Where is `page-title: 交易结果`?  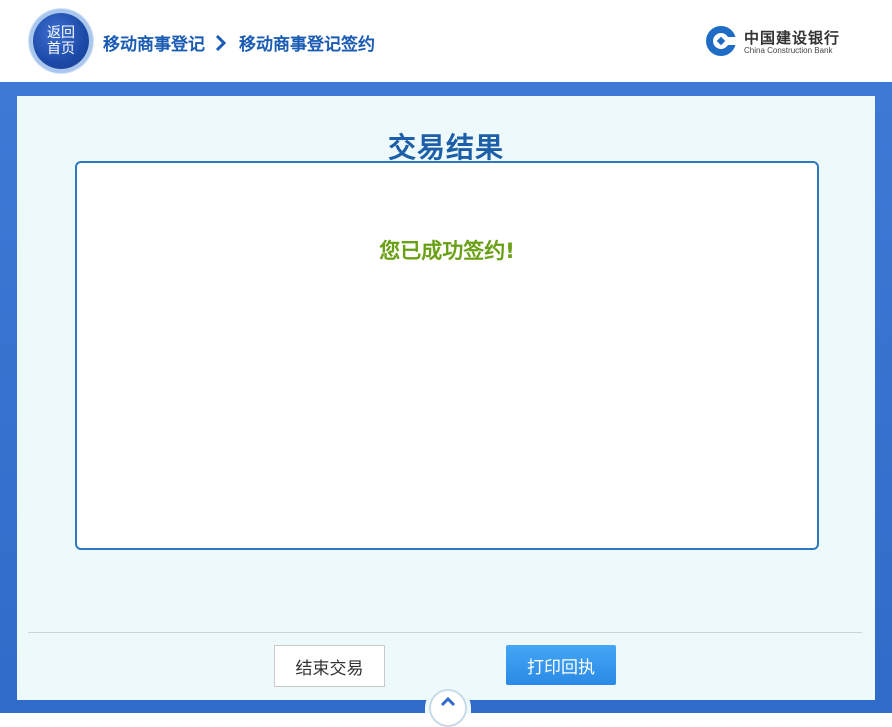
page-title: 交易结果 is located at coordinates (445, 147).